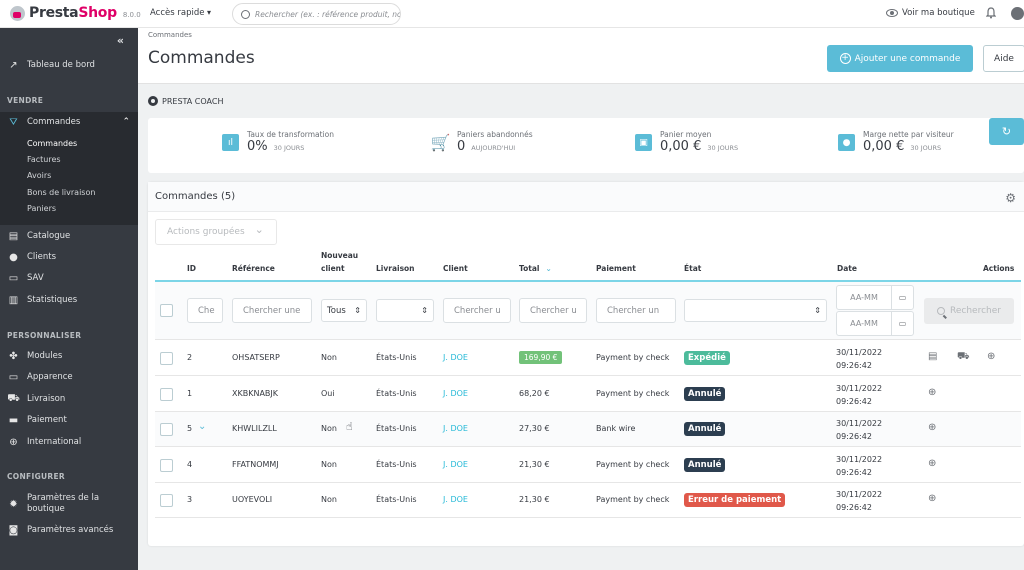 The width and height of the screenshot is (1024, 570). What do you see at coordinates (69, 504) in the screenshot?
I see `sidebar-item-shop-parameters: ✹ Paramètres de la boutique` at bounding box center [69, 504].